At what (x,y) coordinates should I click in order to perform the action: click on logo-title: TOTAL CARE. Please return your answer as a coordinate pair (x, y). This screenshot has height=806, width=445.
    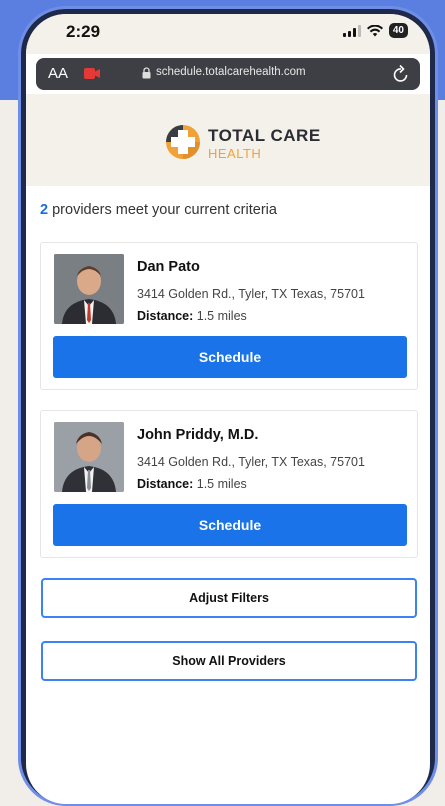
    Looking at the image, I should click on (264, 135).